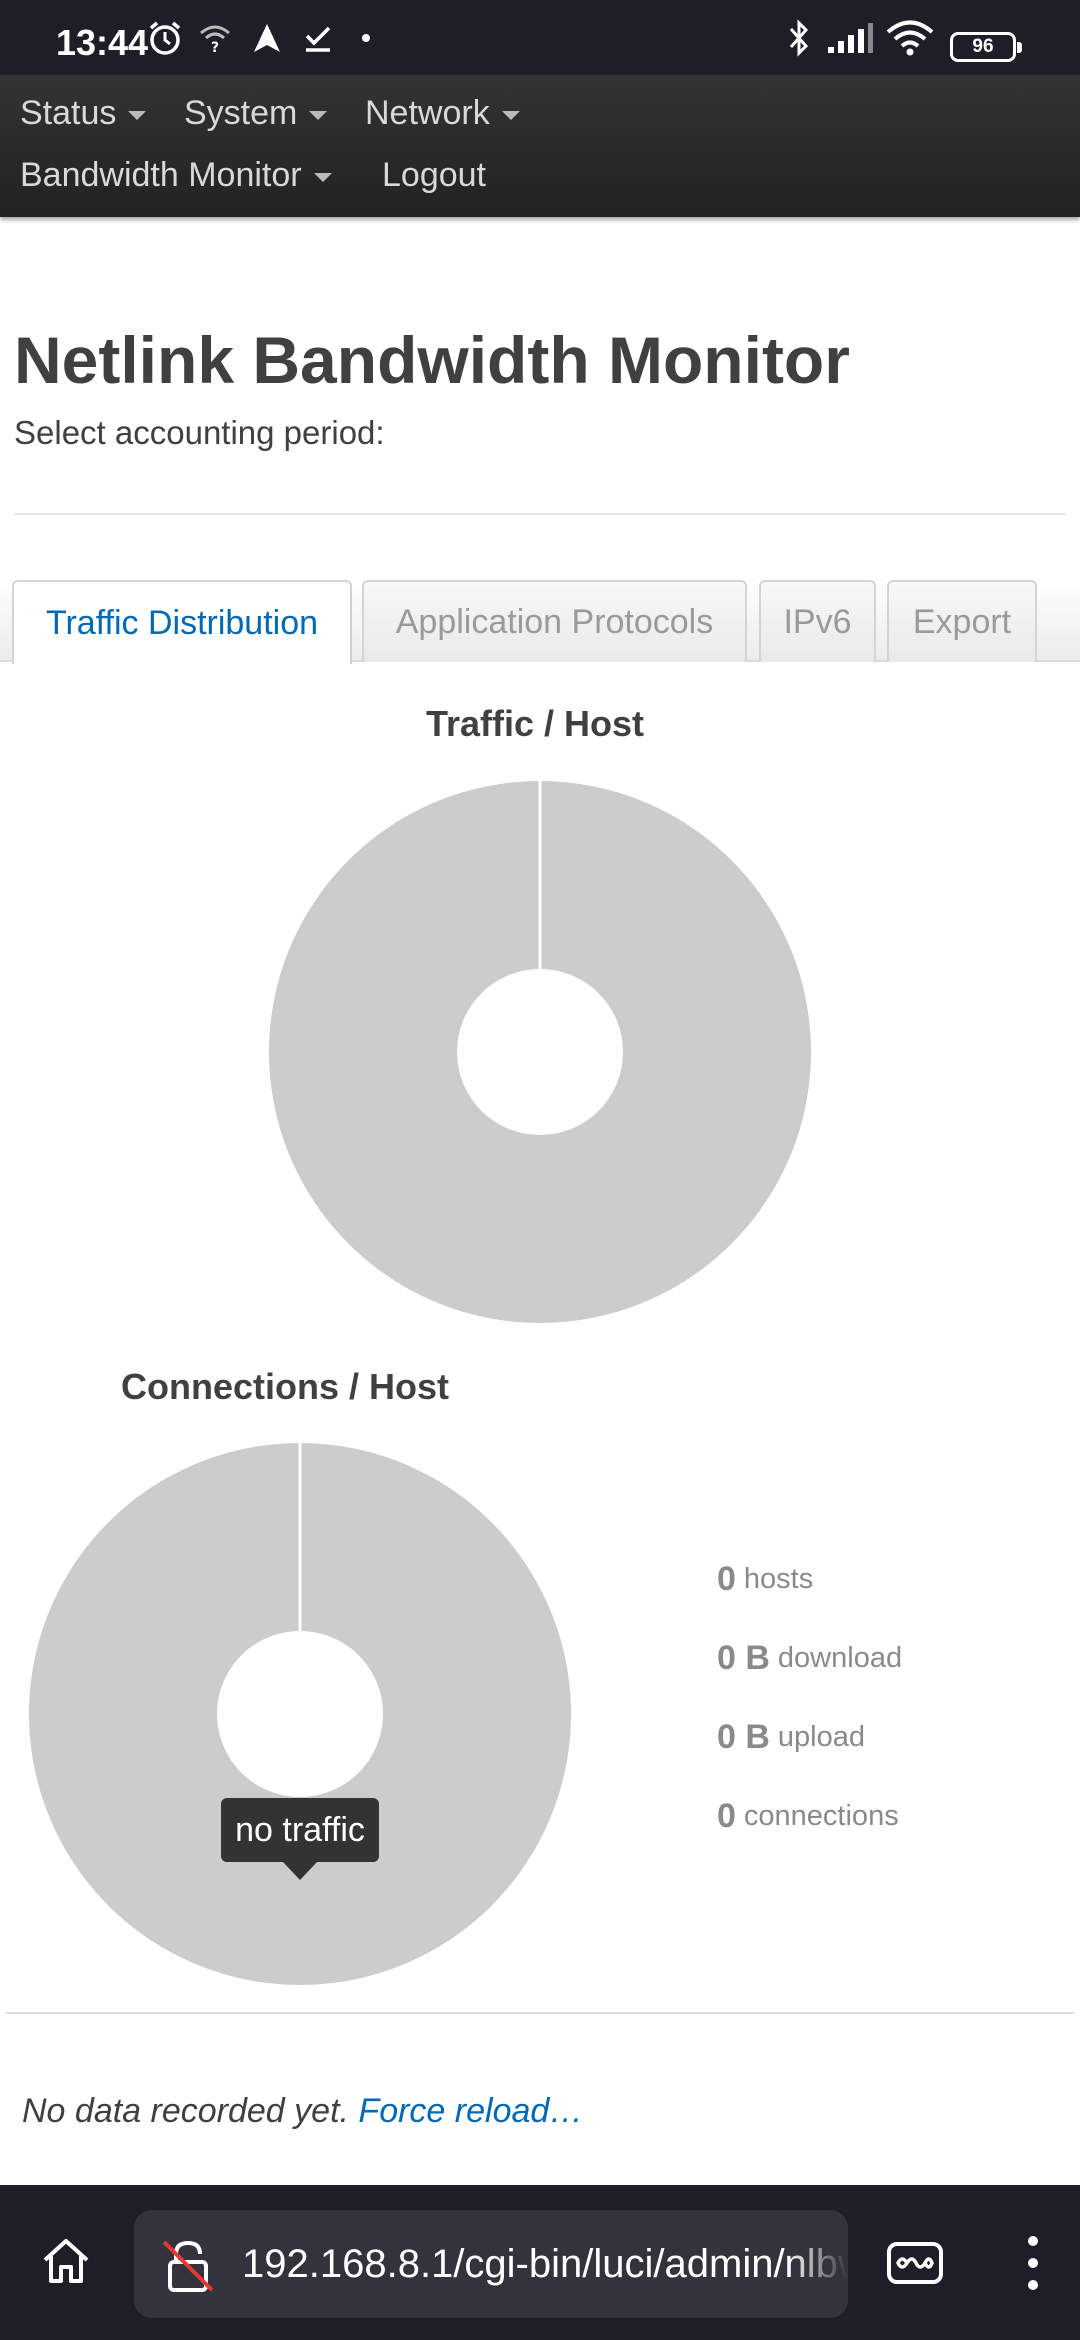  I want to click on tab-export: Export, so click(962, 621).